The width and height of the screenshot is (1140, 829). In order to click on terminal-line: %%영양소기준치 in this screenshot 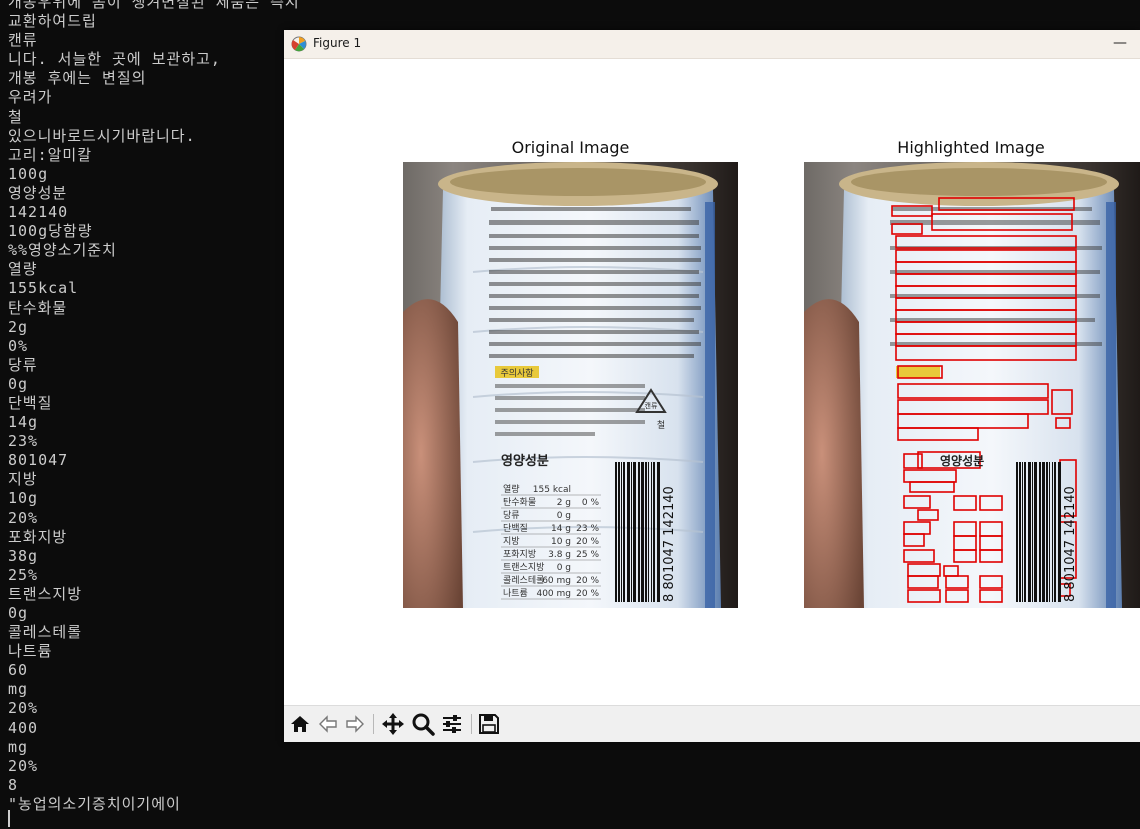, I will do `click(62, 250)`.